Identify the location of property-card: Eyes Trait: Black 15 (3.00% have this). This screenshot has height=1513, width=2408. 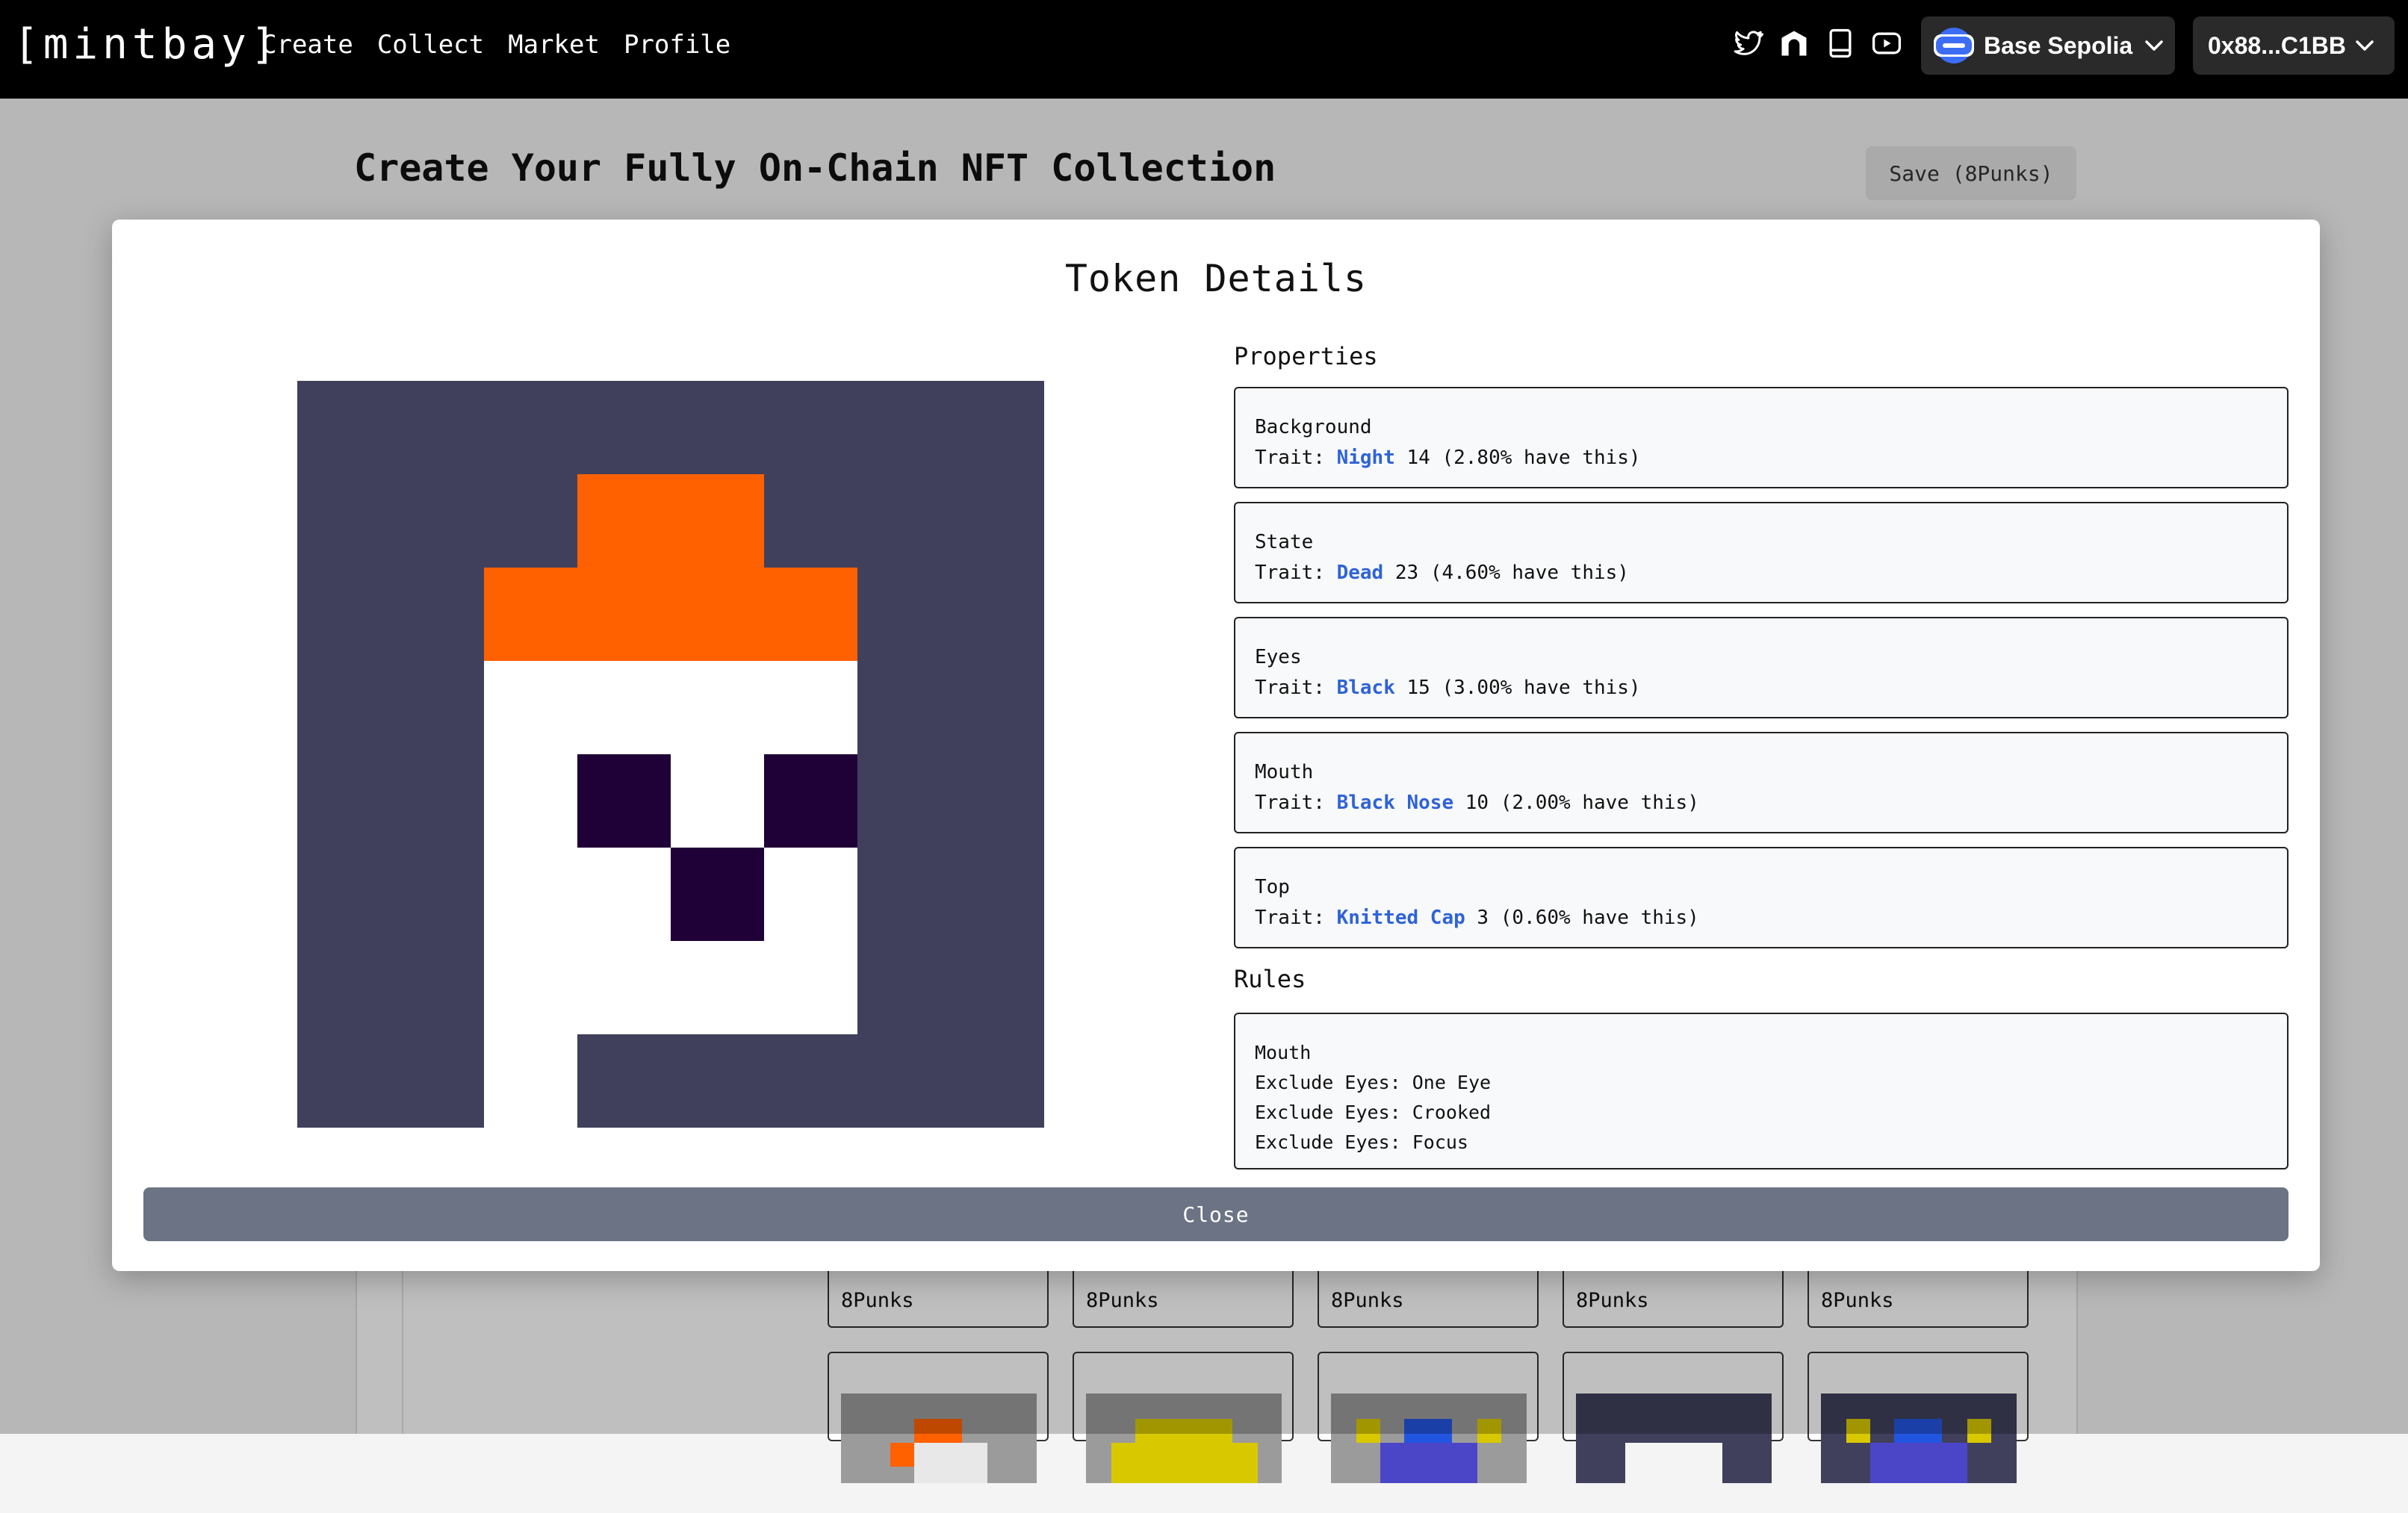
(1761, 667).